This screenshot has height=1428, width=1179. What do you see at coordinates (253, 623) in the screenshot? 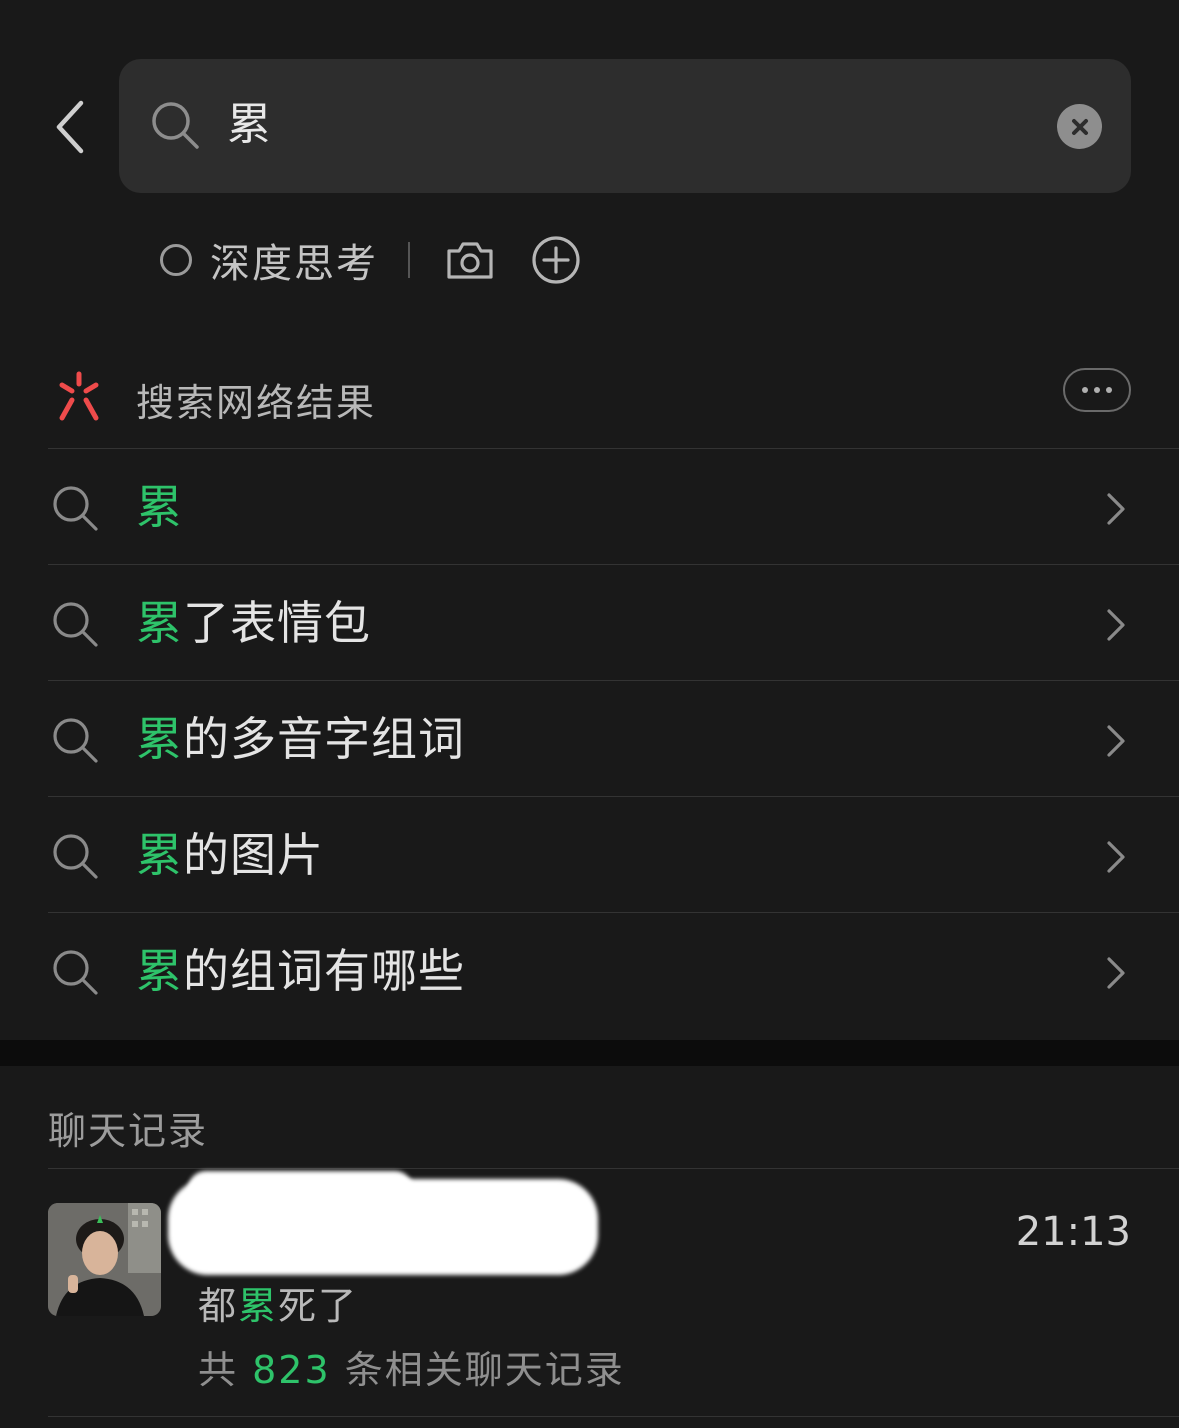
I see `suggestion-text: 累了表情包` at bounding box center [253, 623].